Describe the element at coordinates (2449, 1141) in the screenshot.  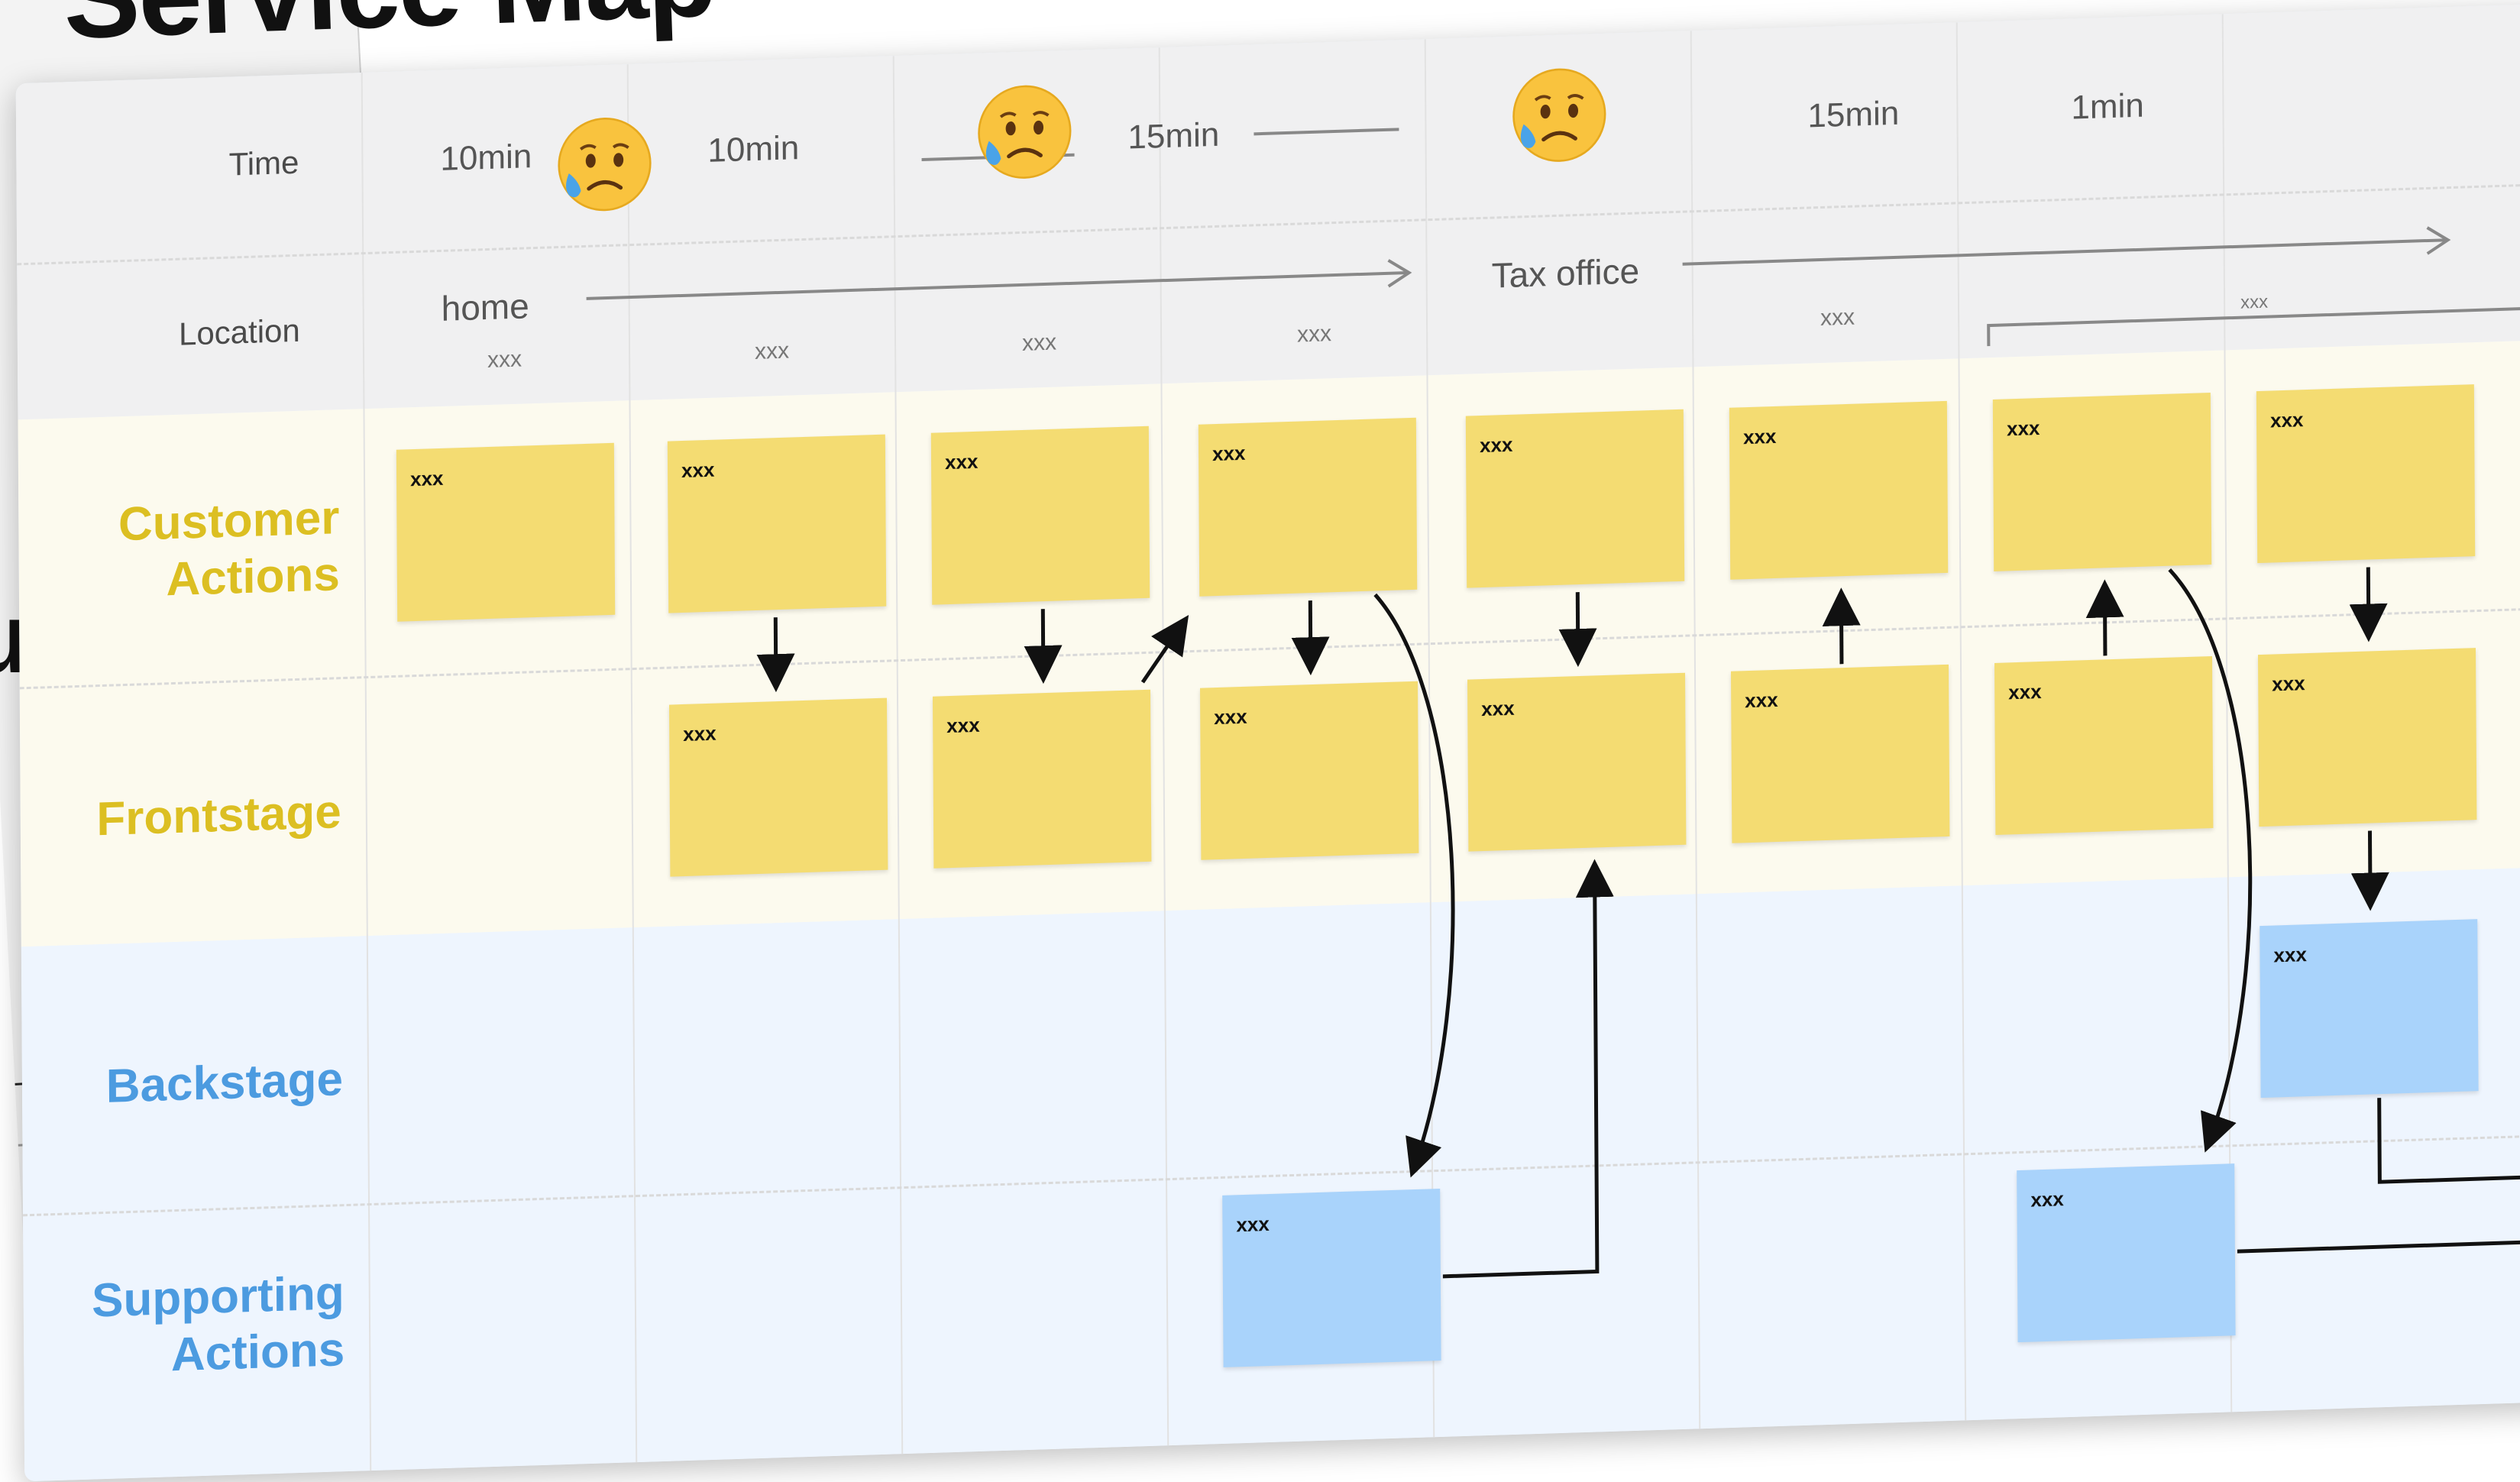
I see `backstage-connector` at that location.